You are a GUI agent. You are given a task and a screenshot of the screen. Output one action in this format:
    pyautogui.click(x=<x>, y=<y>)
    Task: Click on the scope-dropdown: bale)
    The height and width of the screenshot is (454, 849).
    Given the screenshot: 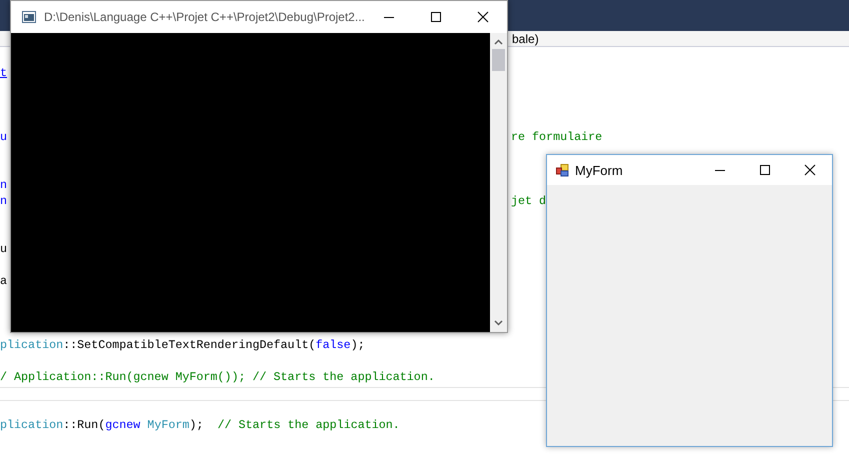 What is the action you would take?
    pyautogui.click(x=525, y=39)
    